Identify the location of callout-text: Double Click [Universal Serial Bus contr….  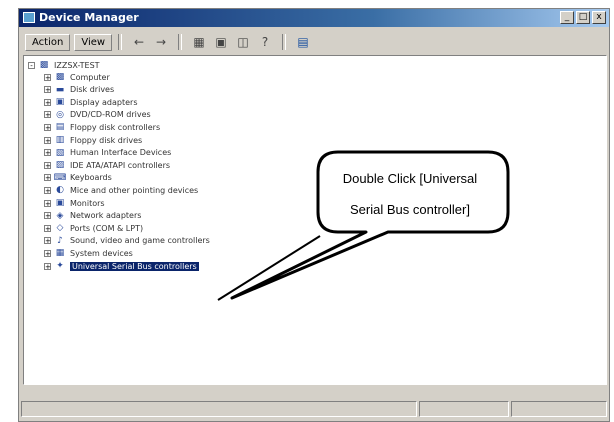
(410, 194).